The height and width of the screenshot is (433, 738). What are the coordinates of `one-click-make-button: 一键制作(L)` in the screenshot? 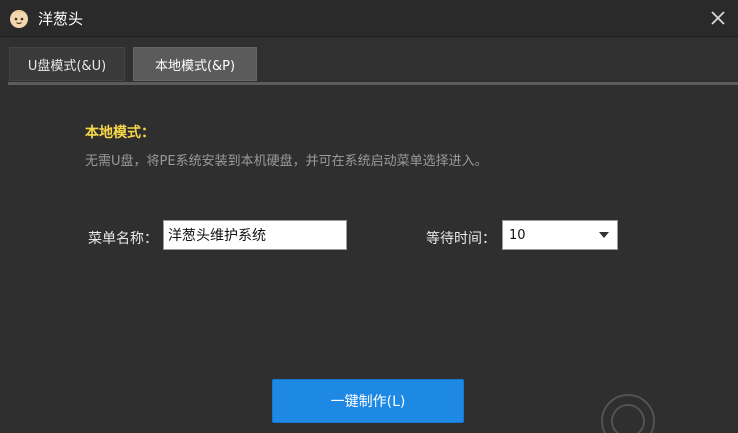 It's located at (368, 401).